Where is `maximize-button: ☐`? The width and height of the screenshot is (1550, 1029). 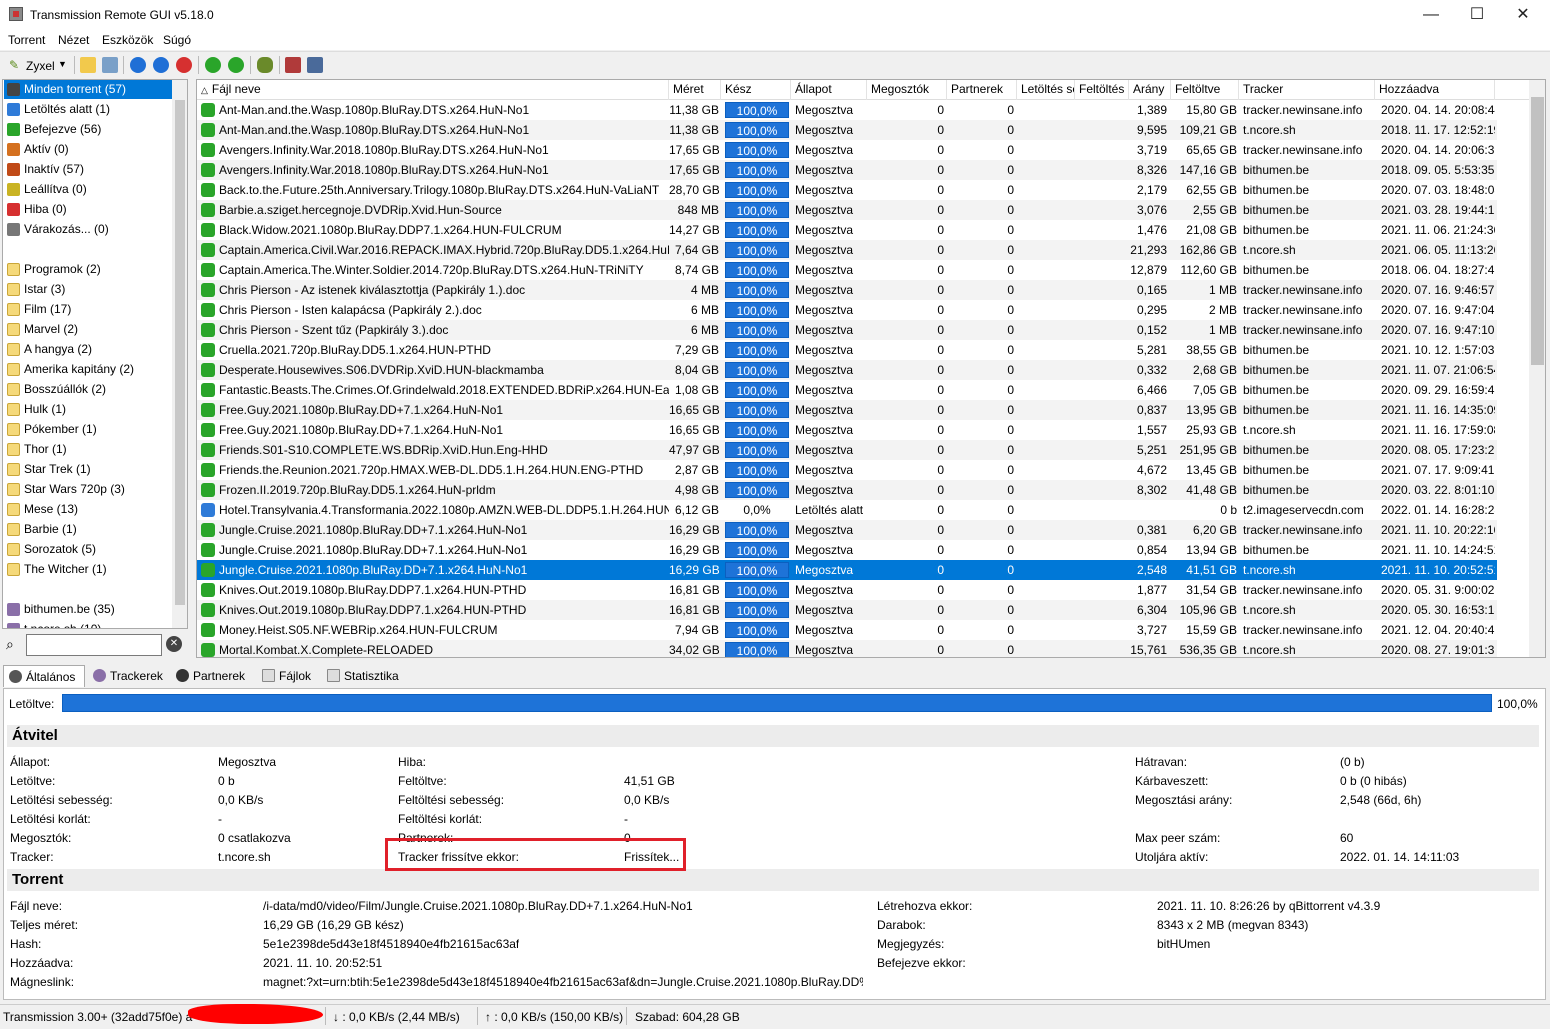 maximize-button: ☐ is located at coordinates (1477, 15).